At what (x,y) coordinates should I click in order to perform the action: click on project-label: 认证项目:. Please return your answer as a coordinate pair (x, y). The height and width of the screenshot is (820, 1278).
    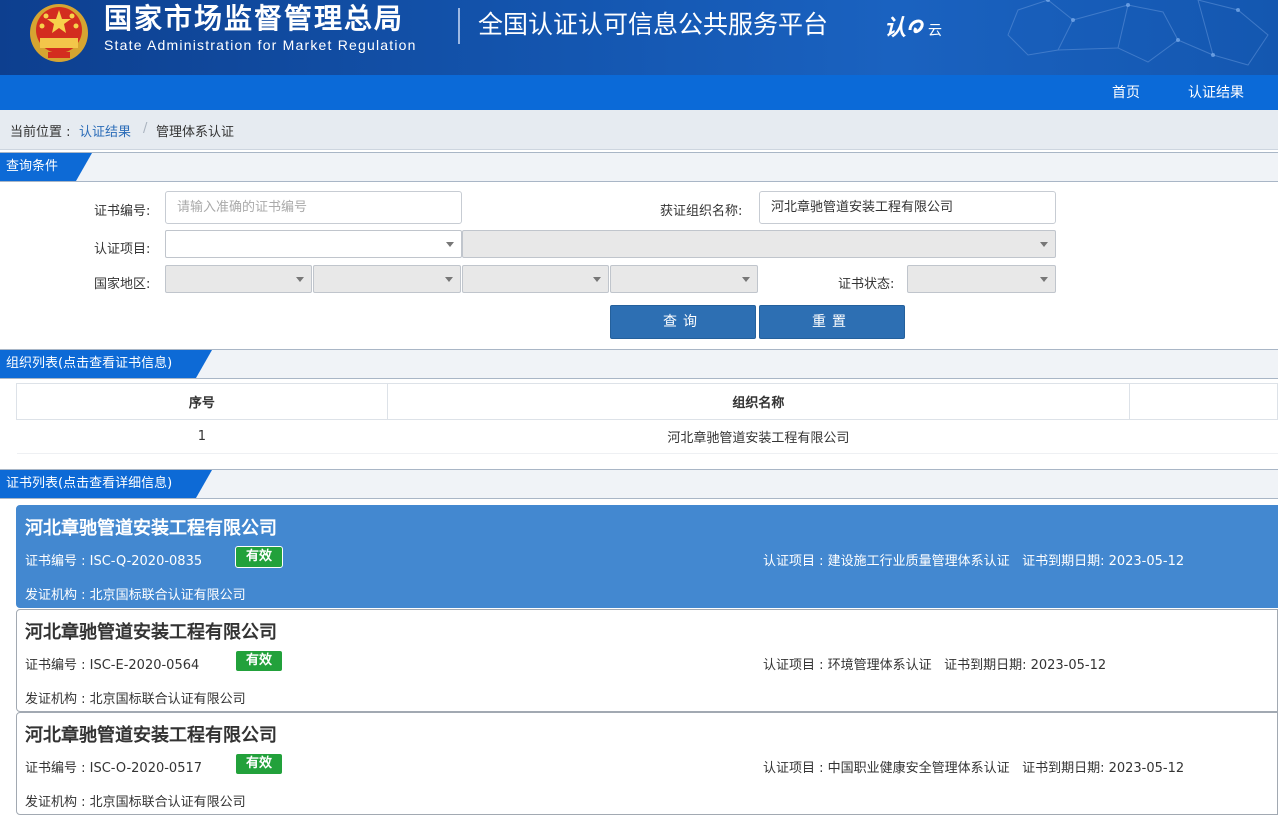
    Looking at the image, I should click on (122, 249).